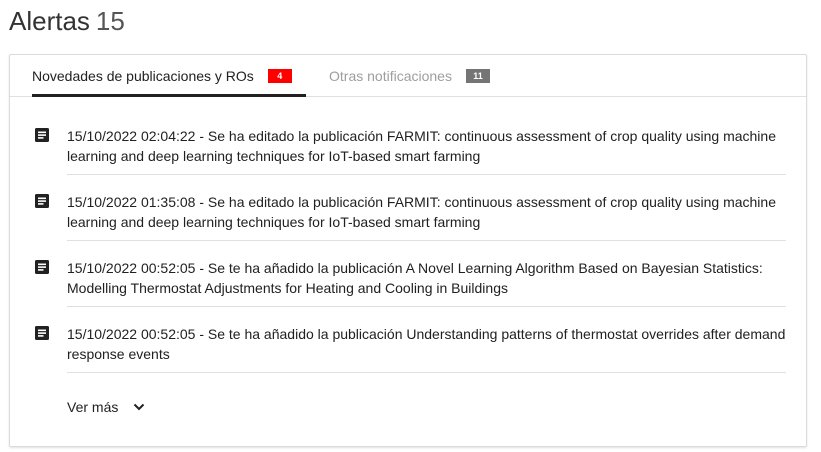  I want to click on tab-badge: 4, so click(279, 75).